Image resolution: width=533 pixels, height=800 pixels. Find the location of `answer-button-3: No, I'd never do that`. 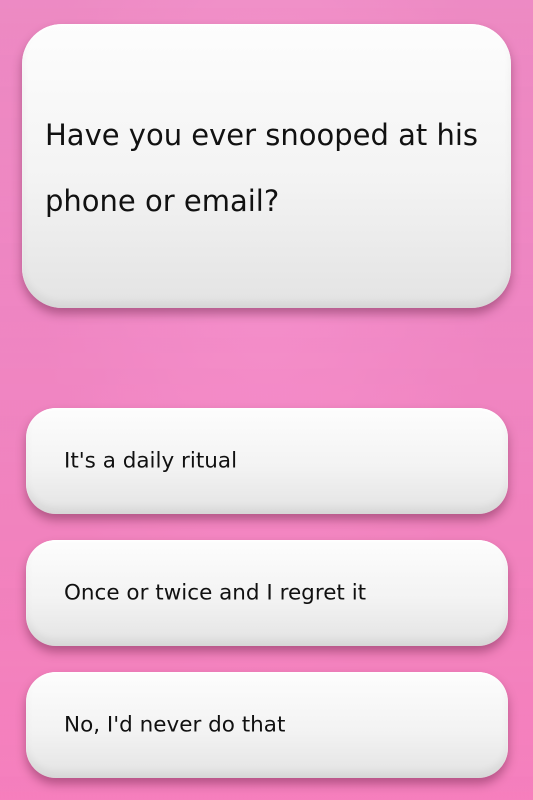

answer-button-3: No, I'd never do that is located at coordinates (267, 725).